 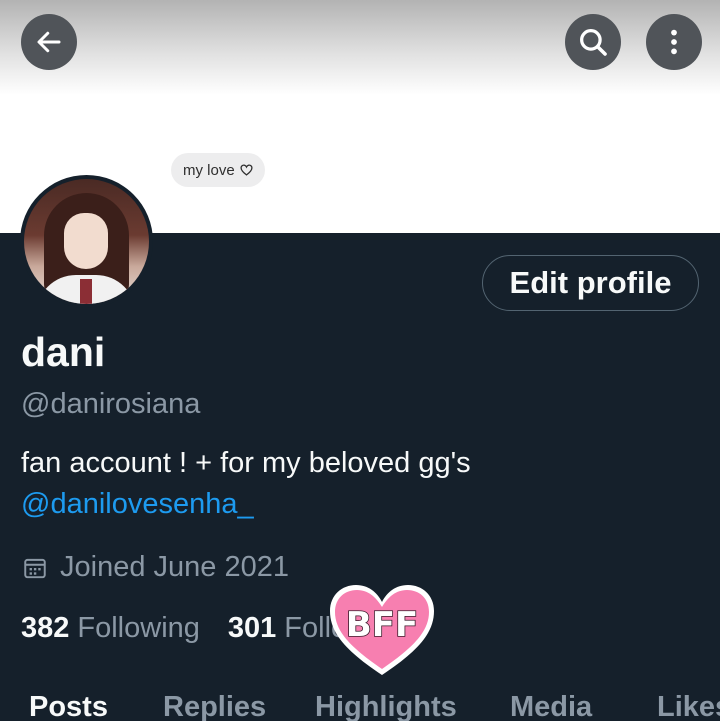 I want to click on more-vertical-icon, so click(x=674, y=42).